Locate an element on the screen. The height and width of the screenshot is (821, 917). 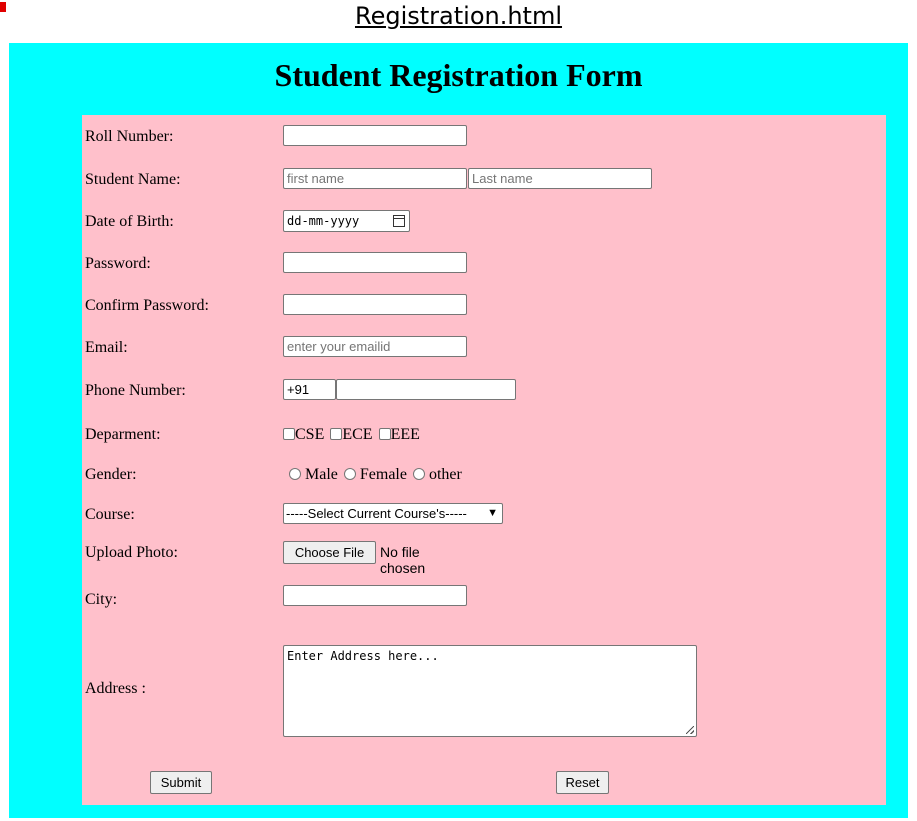
password-label: Password: is located at coordinates (118, 263).